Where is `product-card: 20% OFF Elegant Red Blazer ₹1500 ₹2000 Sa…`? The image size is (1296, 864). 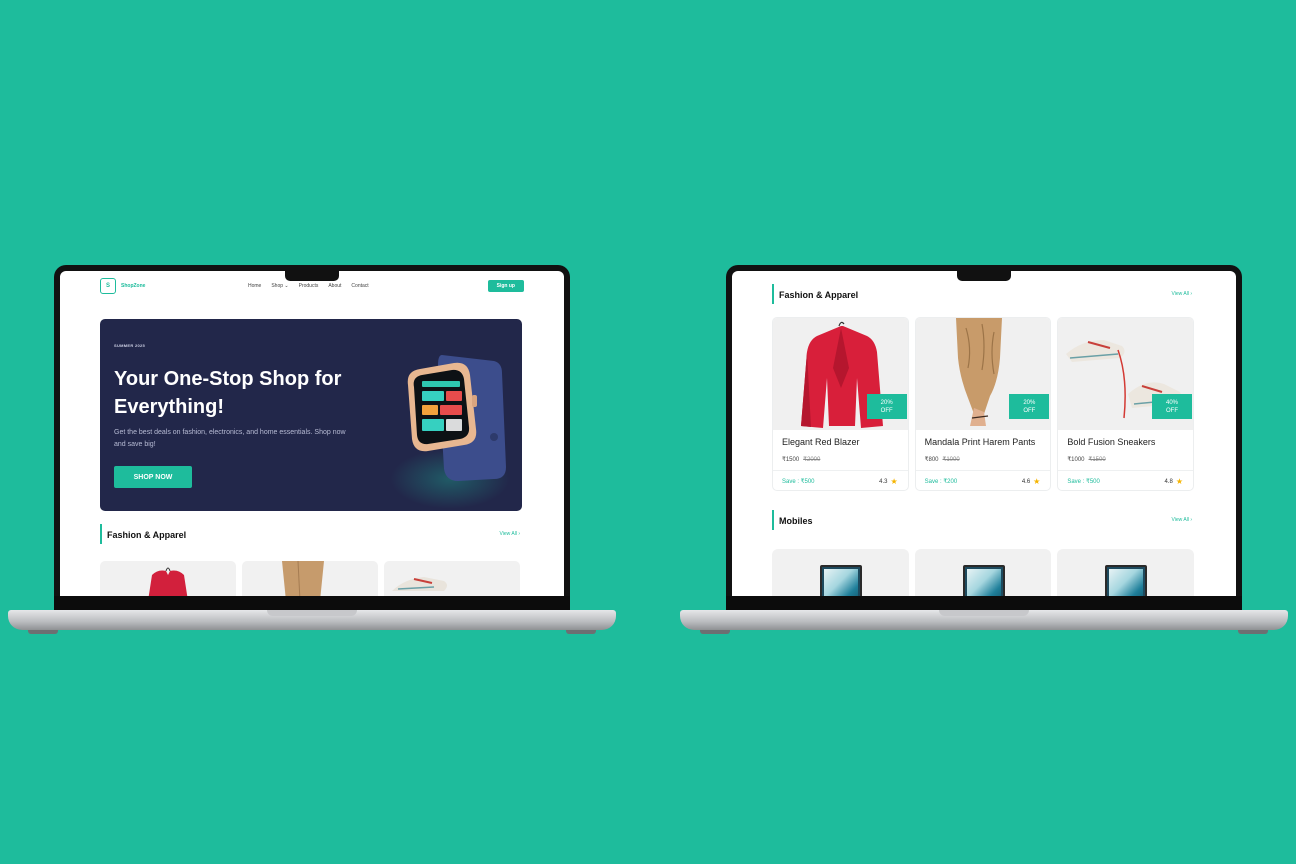
product-card: 20% OFF Elegant Red Blazer ₹1500 ₹2000 Sa… is located at coordinates (840, 404).